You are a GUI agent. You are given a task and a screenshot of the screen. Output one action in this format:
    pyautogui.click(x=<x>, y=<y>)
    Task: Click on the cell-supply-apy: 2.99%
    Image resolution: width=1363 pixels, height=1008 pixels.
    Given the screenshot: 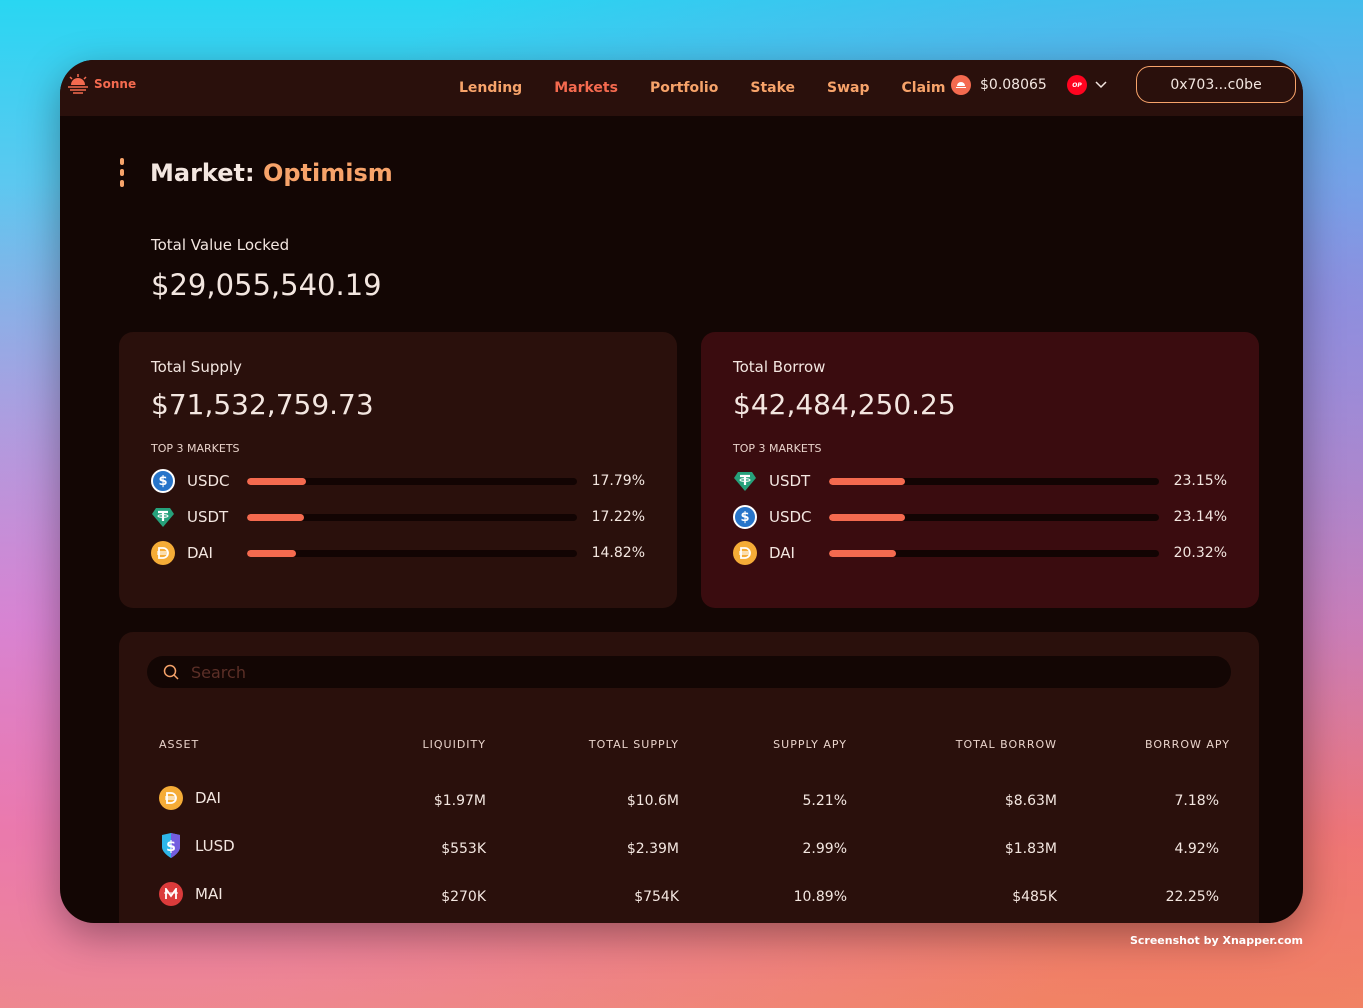 What is the action you would take?
    pyautogui.click(x=824, y=849)
    